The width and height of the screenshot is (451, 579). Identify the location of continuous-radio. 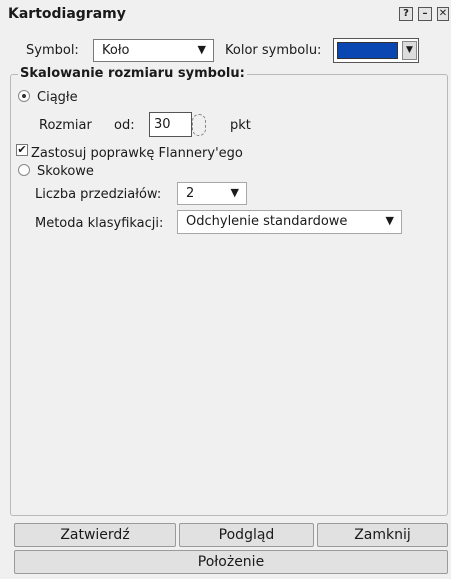
(24, 96).